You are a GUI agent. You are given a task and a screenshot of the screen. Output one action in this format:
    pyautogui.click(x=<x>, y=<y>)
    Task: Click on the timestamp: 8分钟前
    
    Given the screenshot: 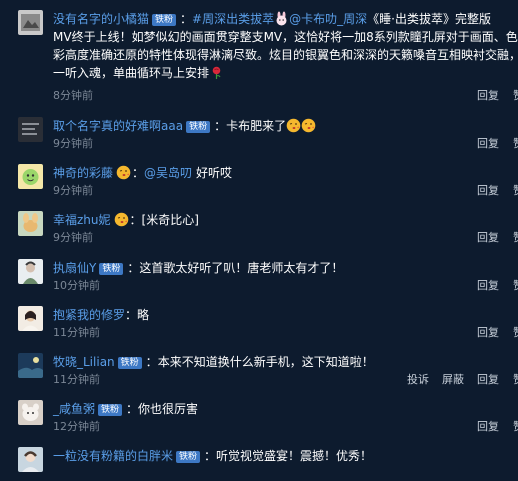 What is the action you would take?
    pyautogui.click(x=73, y=95)
    